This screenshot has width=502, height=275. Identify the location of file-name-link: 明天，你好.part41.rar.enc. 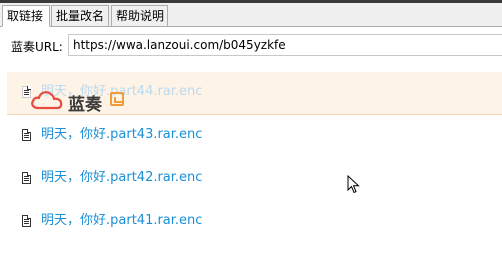
(121, 221).